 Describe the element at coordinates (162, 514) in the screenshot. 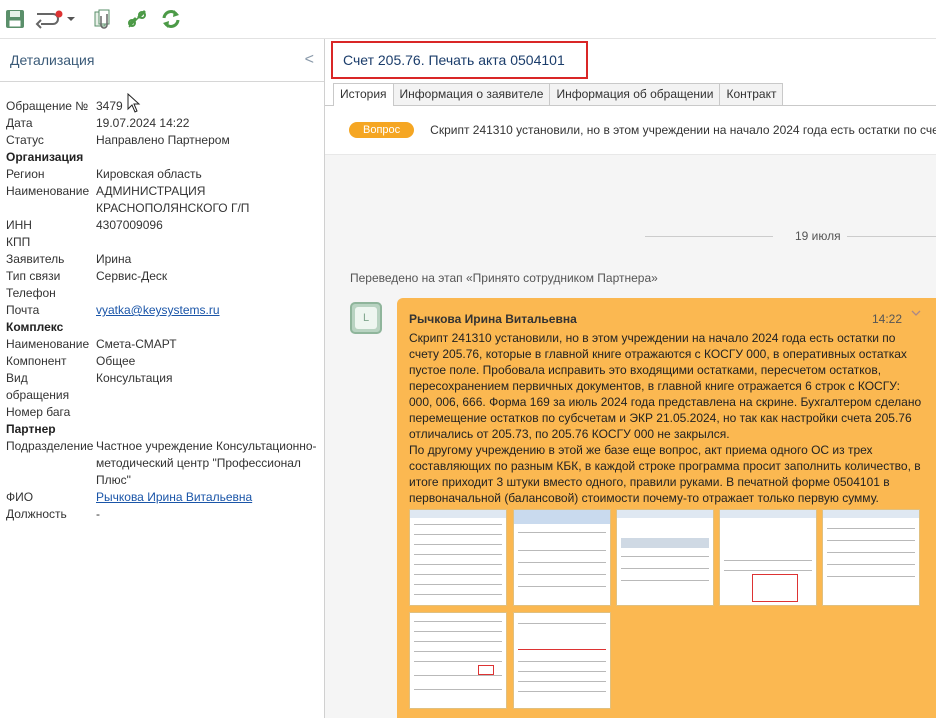

I see `field-position: Должность -` at that location.